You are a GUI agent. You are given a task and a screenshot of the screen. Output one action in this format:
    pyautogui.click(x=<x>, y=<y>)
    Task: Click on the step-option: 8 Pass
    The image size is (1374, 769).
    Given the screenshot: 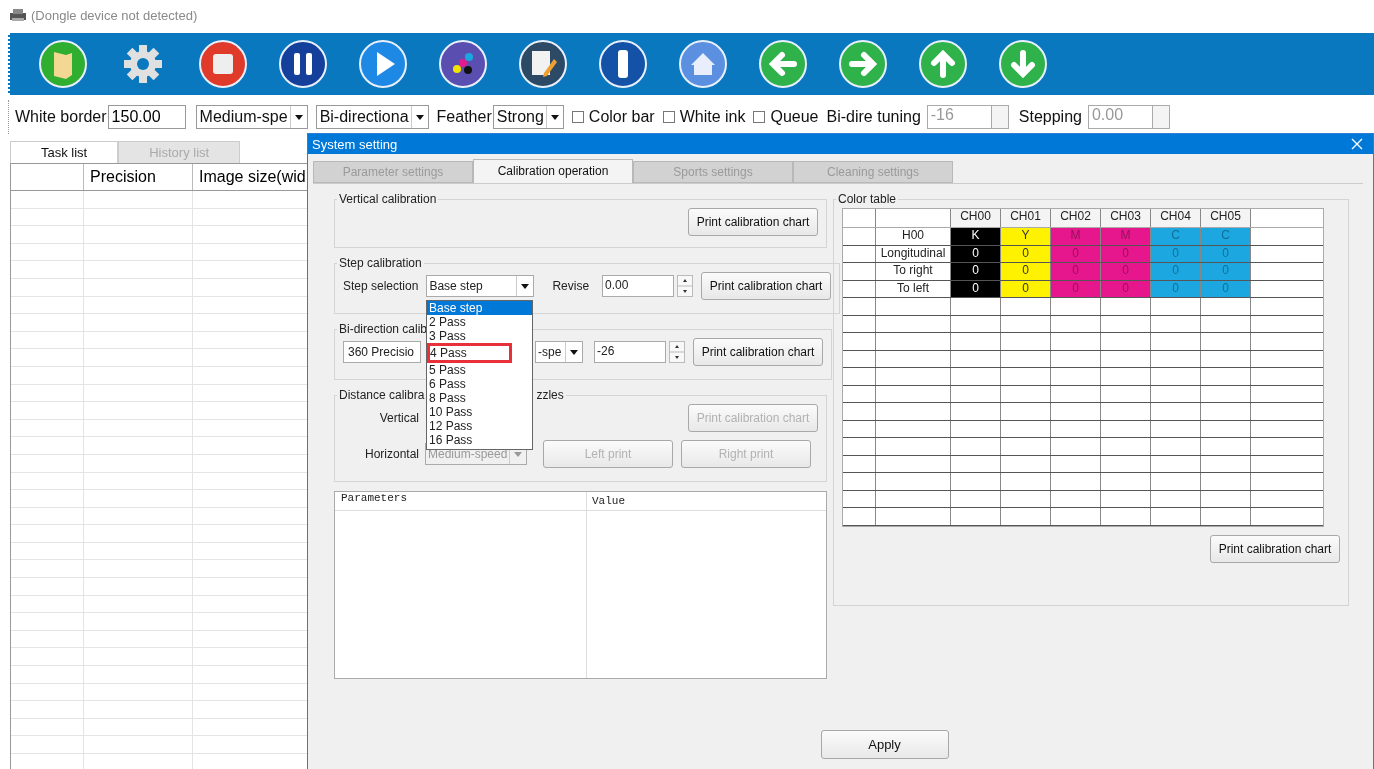 What is the action you would take?
    pyautogui.click(x=479, y=398)
    